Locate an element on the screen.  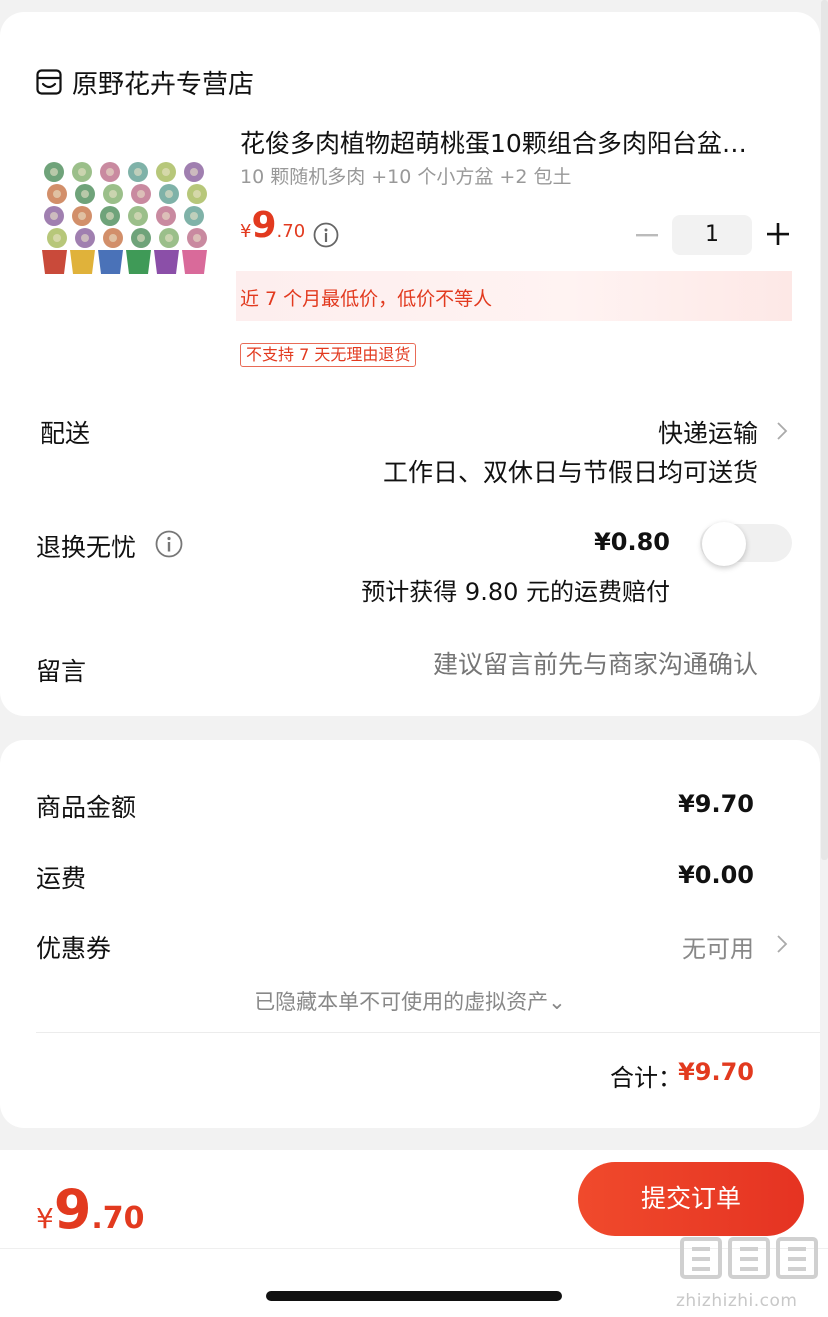
bottom-total-price: ¥9.70 is located at coordinates (90, 1209).